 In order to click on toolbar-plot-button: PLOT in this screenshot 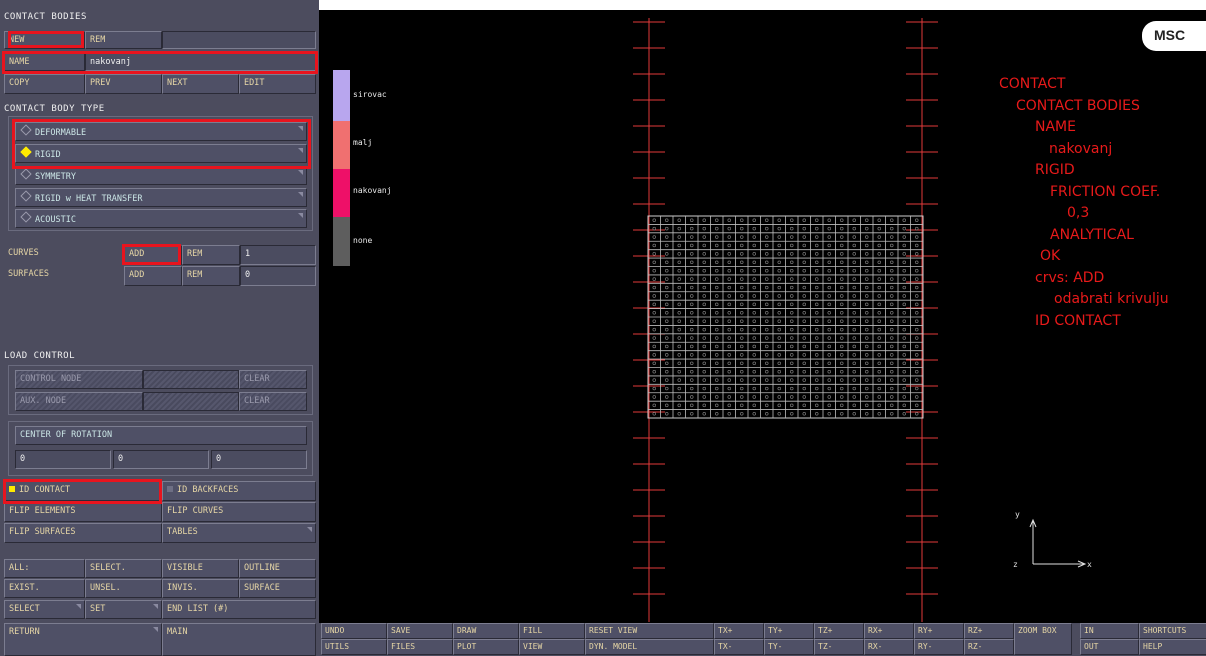, I will do `click(486, 647)`.